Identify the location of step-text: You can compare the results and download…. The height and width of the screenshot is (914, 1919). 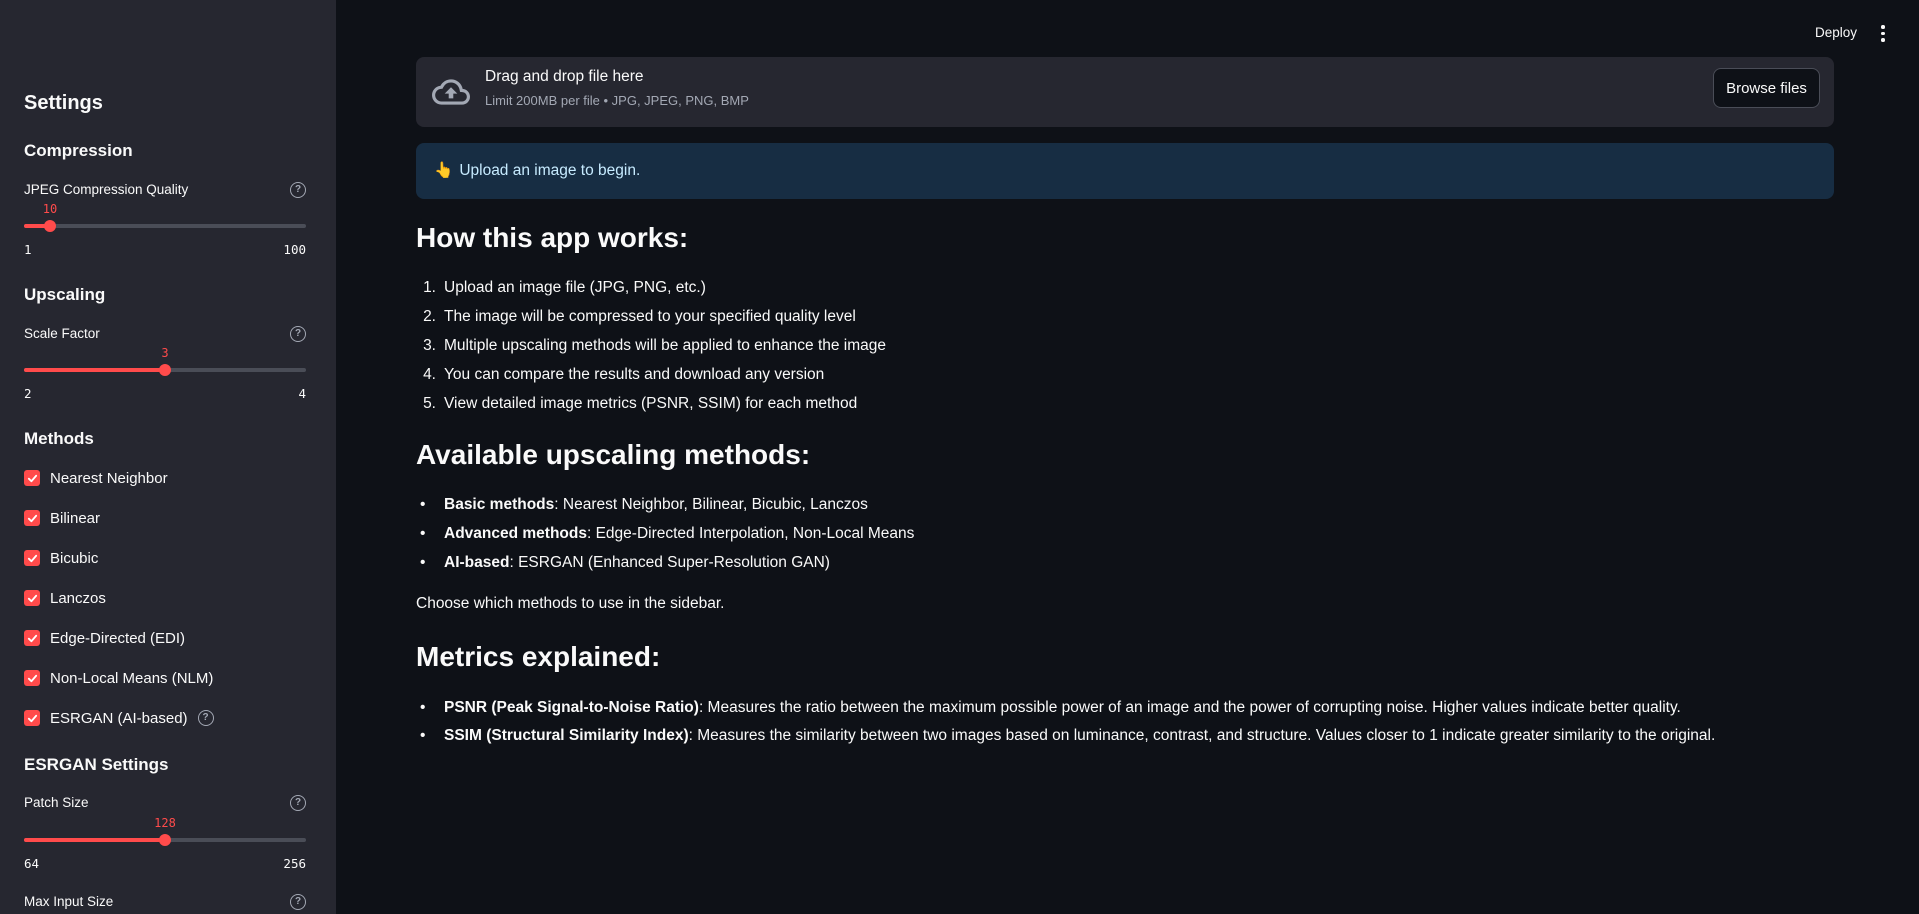
(634, 374).